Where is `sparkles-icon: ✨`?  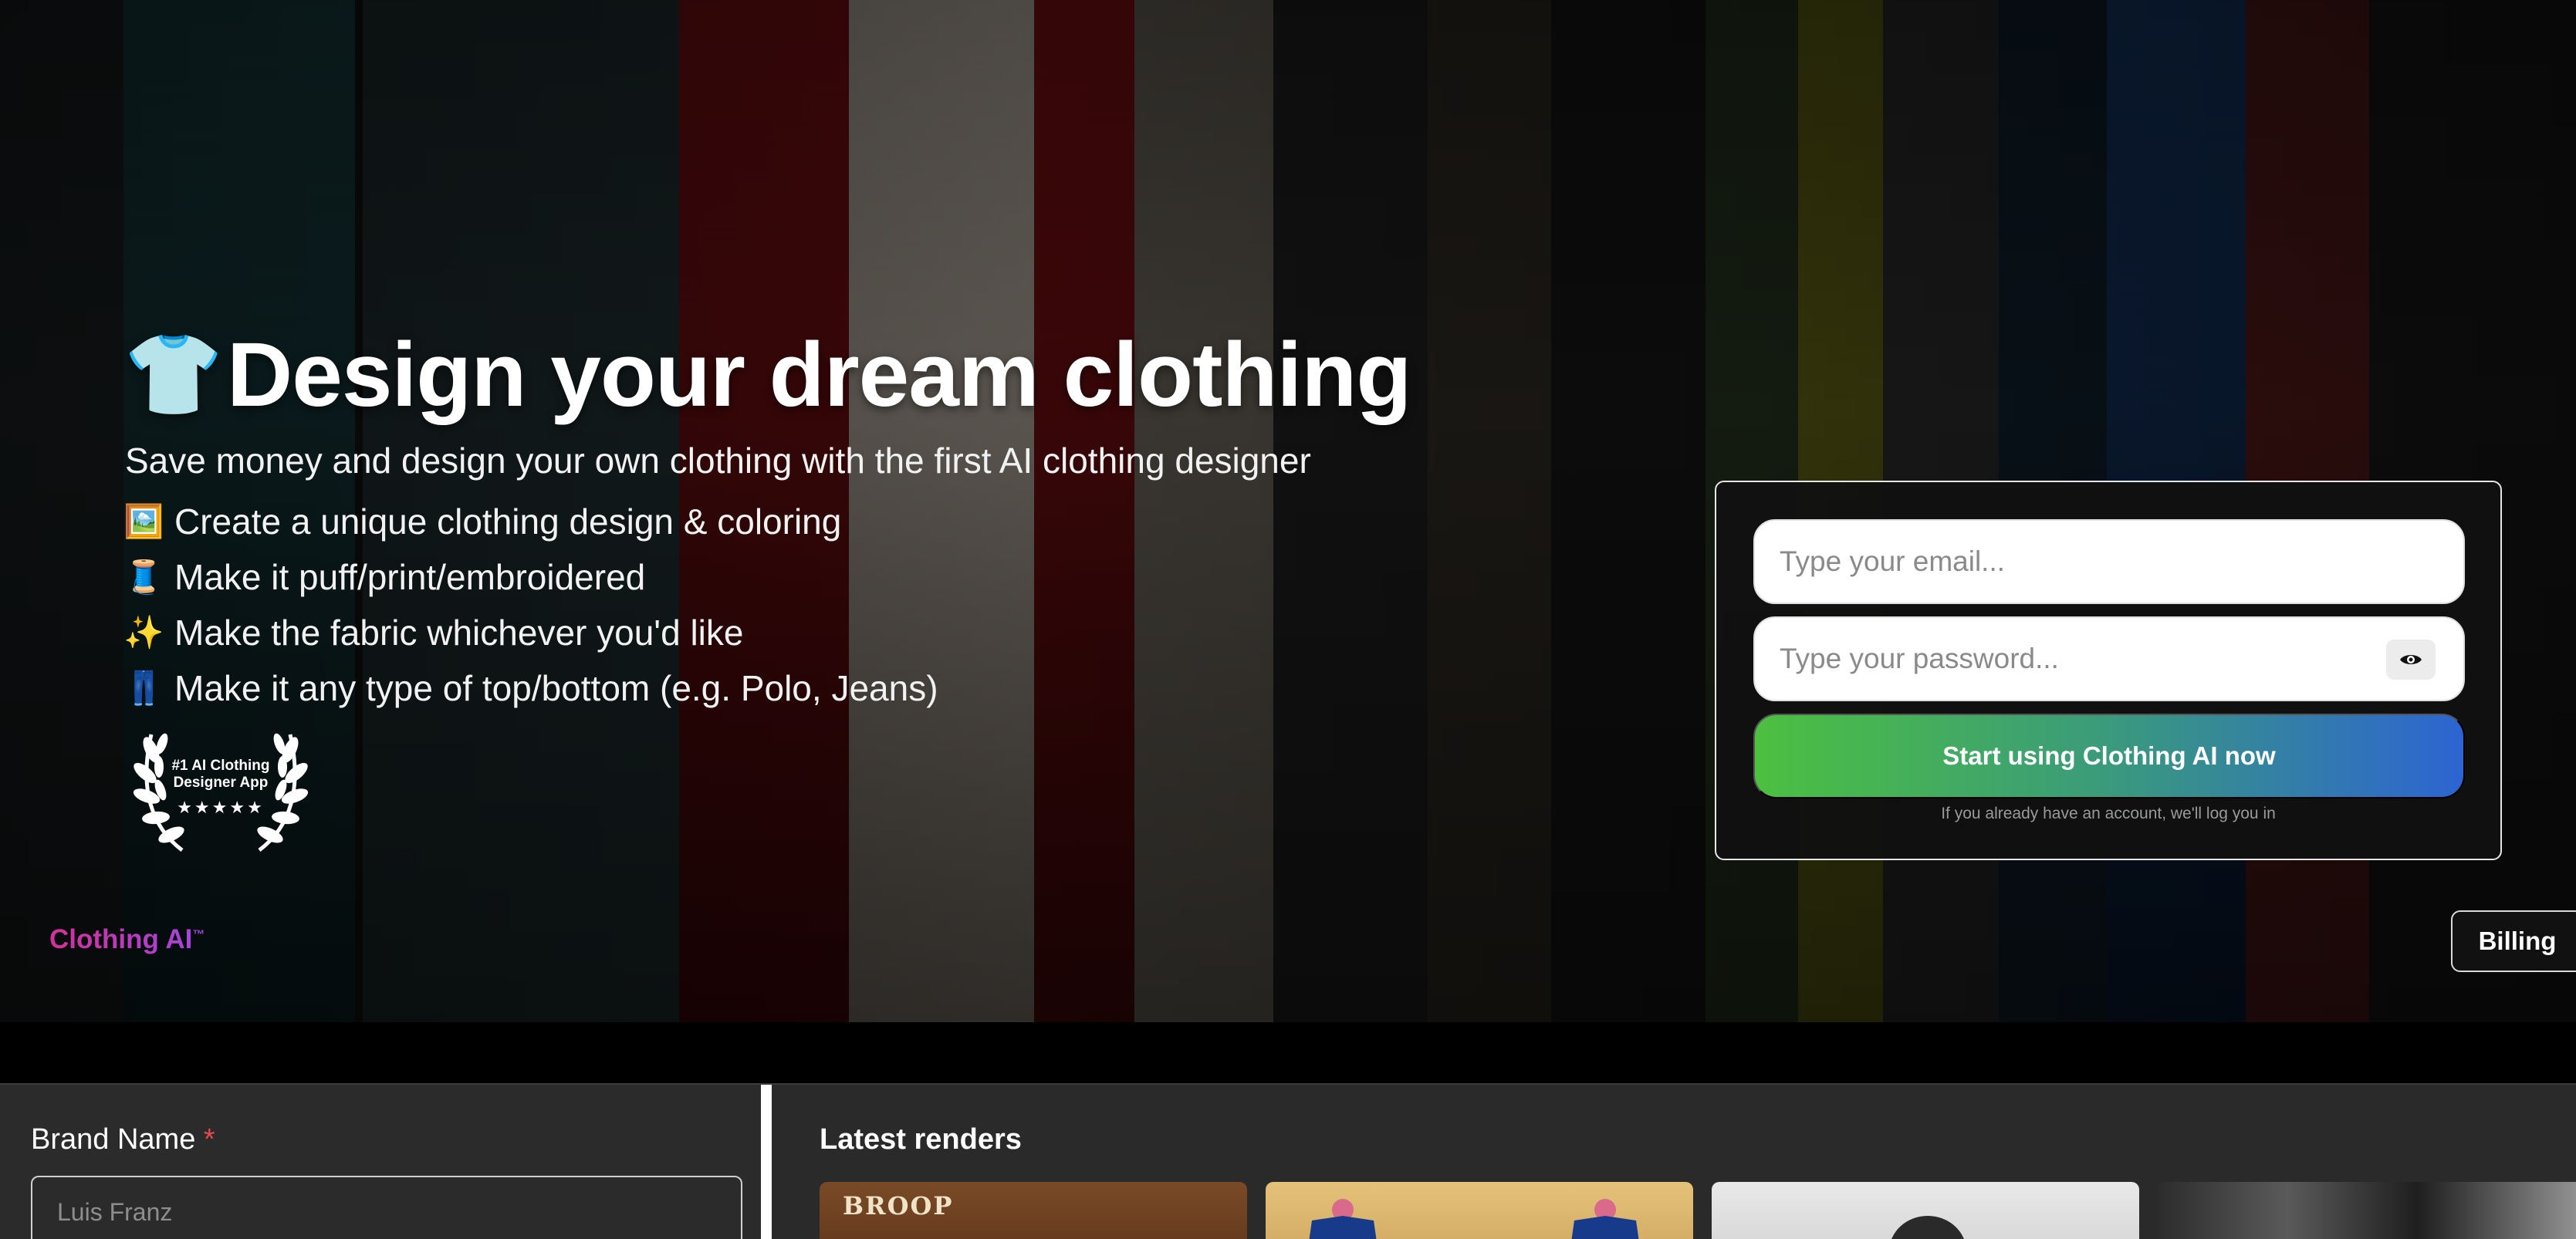 sparkles-icon: ✨ is located at coordinates (143, 631).